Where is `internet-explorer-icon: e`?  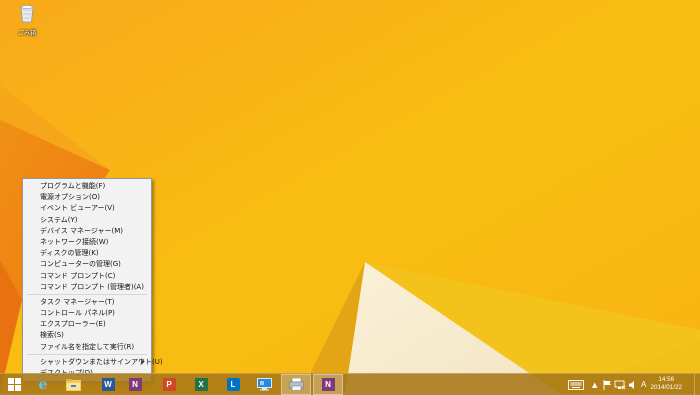 internet-explorer-icon: e is located at coordinates (43, 384).